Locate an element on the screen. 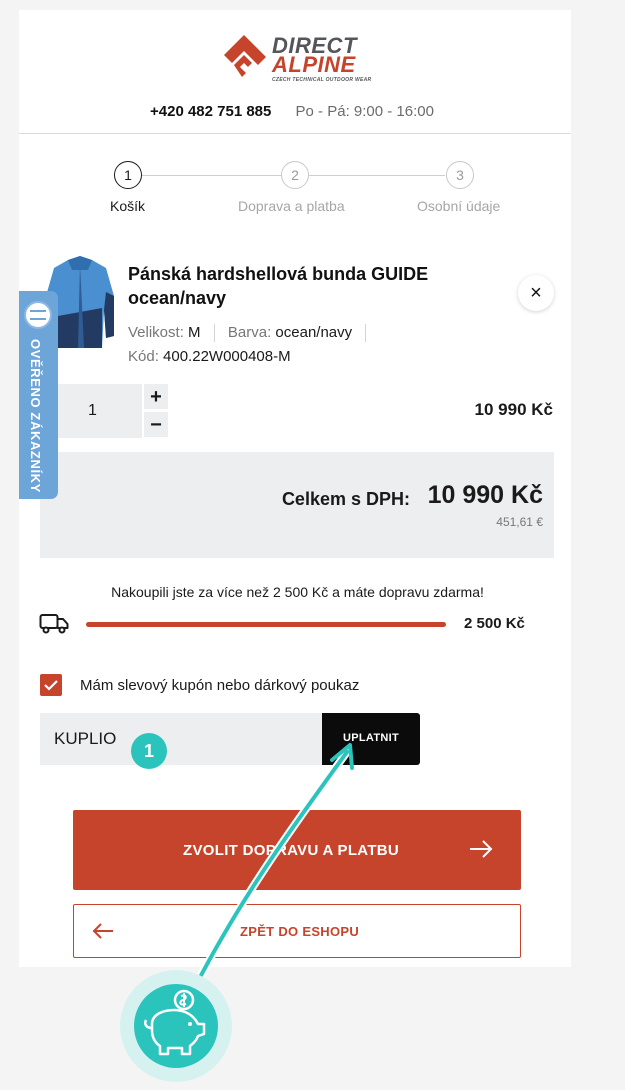 The height and width of the screenshot is (1090, 625). coupon-checkbox is located at coordinates (51, 685).